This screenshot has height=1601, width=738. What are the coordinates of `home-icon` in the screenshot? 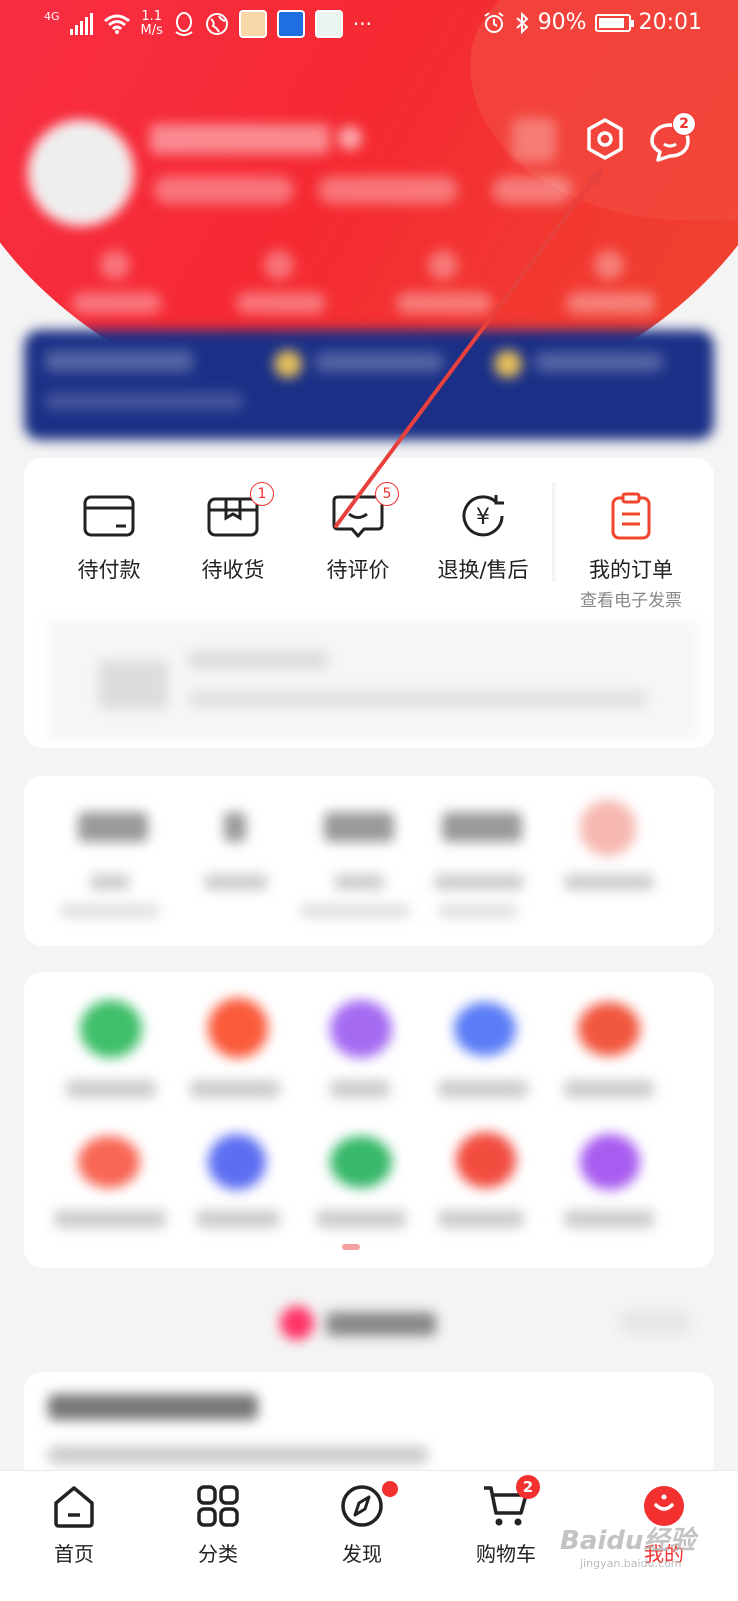 It's located at (74, 1507).